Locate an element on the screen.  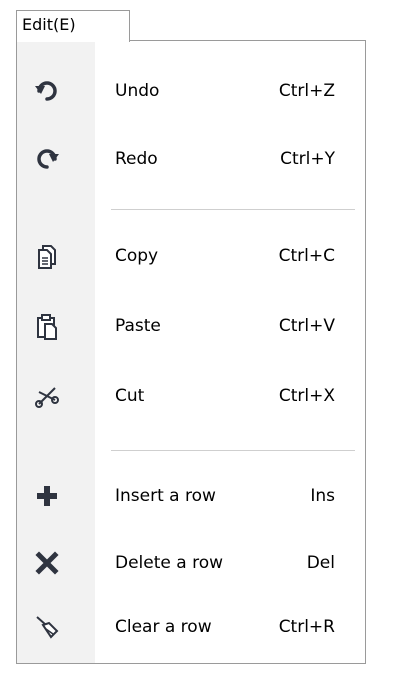
menu-item-label: Delete a row is located at coordinates (169, 563).